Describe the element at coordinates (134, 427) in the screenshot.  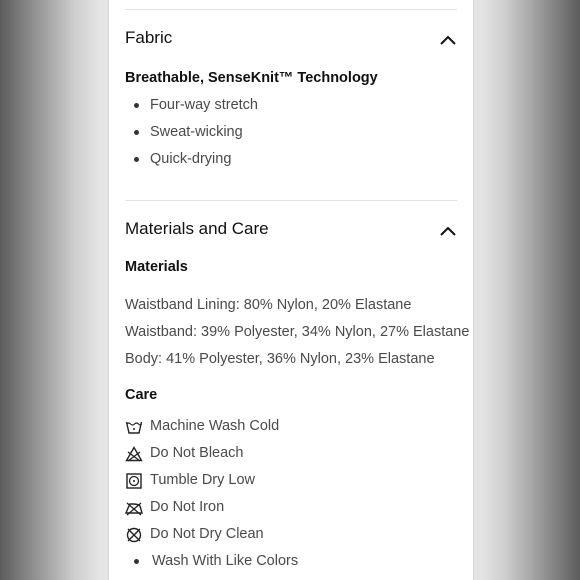
I see `machine-wash-cold-icon` at that location.